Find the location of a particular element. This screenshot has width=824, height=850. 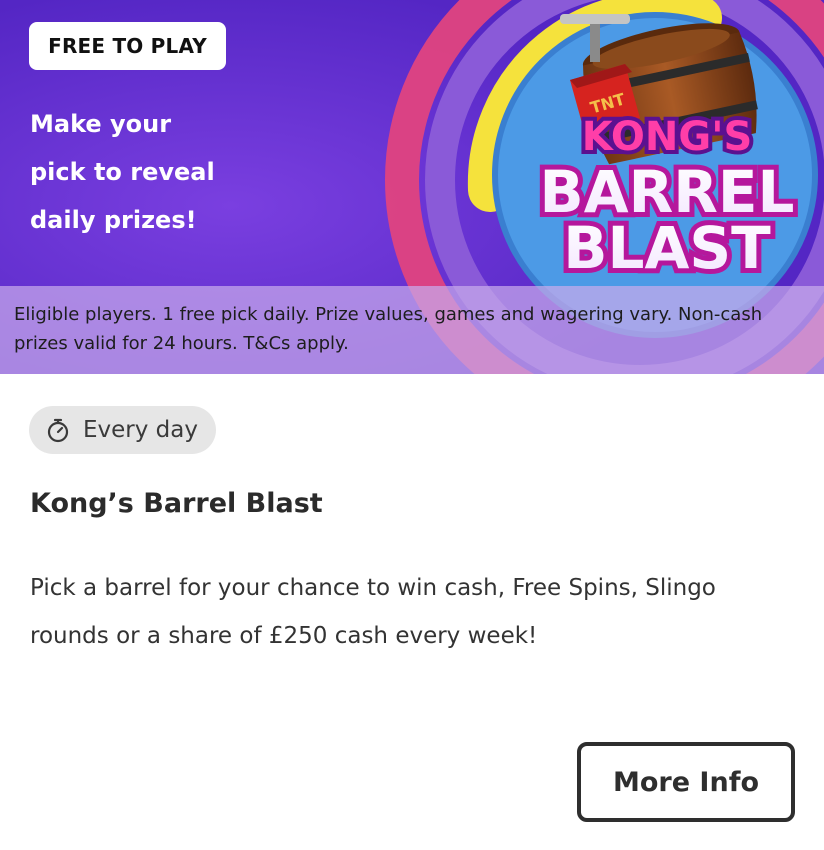

stopwatch-icon is located at coordinates (58, 430).